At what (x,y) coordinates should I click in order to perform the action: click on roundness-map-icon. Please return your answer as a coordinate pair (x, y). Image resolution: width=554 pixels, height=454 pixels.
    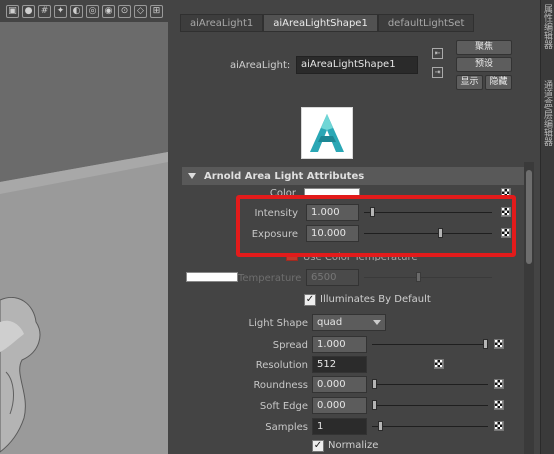
    Looking at the image, I should click on (499, 384).